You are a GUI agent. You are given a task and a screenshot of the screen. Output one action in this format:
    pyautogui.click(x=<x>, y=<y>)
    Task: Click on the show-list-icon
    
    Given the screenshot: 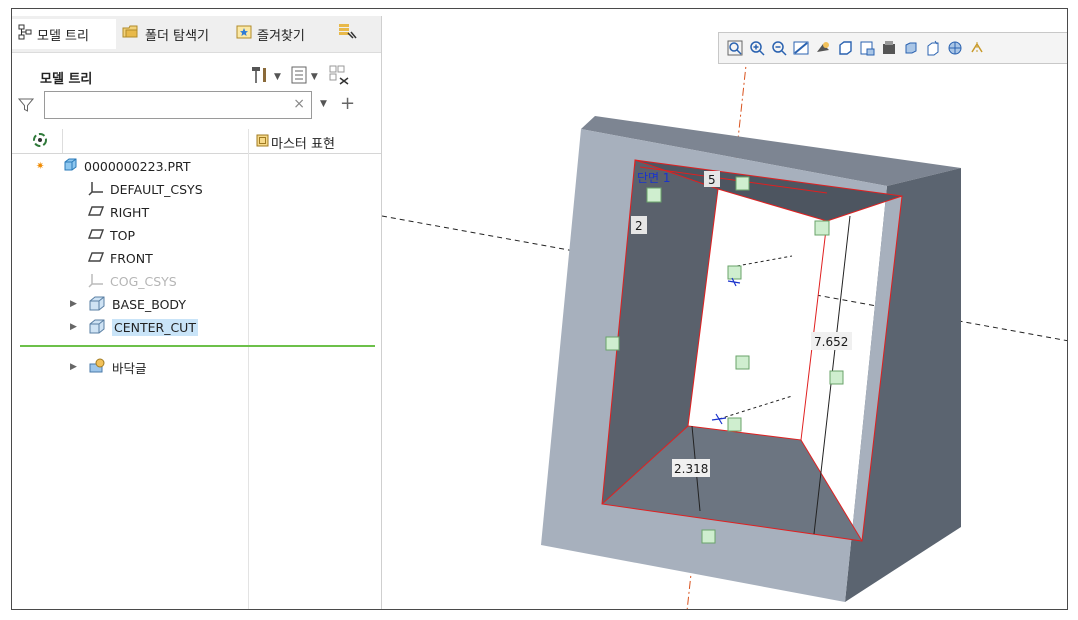 What is the action you would take?
    pyautogui.click(x=299, y=76)
    